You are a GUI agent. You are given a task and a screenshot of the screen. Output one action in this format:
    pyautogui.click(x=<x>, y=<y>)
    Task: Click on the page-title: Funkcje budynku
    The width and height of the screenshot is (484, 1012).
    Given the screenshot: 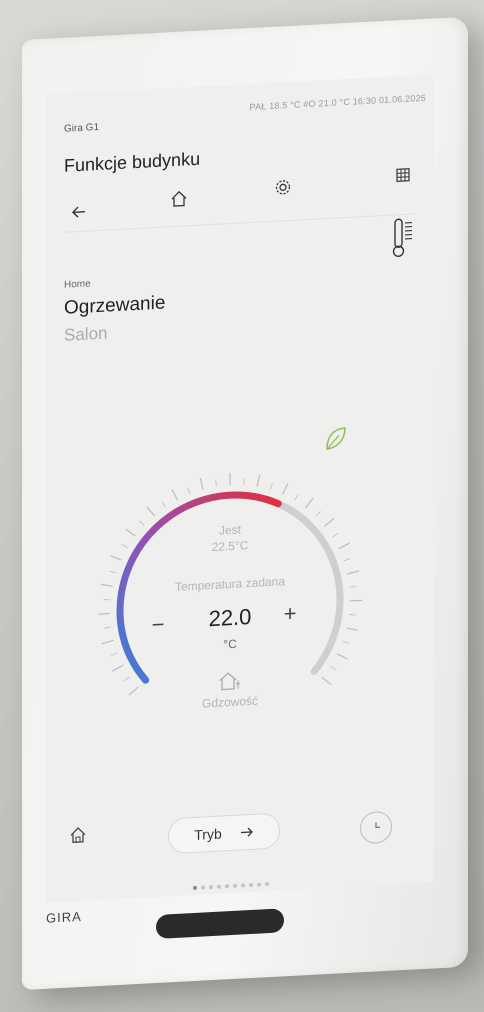 What is the action you would take?
    pyautogui.click(x=132, y=162)
    